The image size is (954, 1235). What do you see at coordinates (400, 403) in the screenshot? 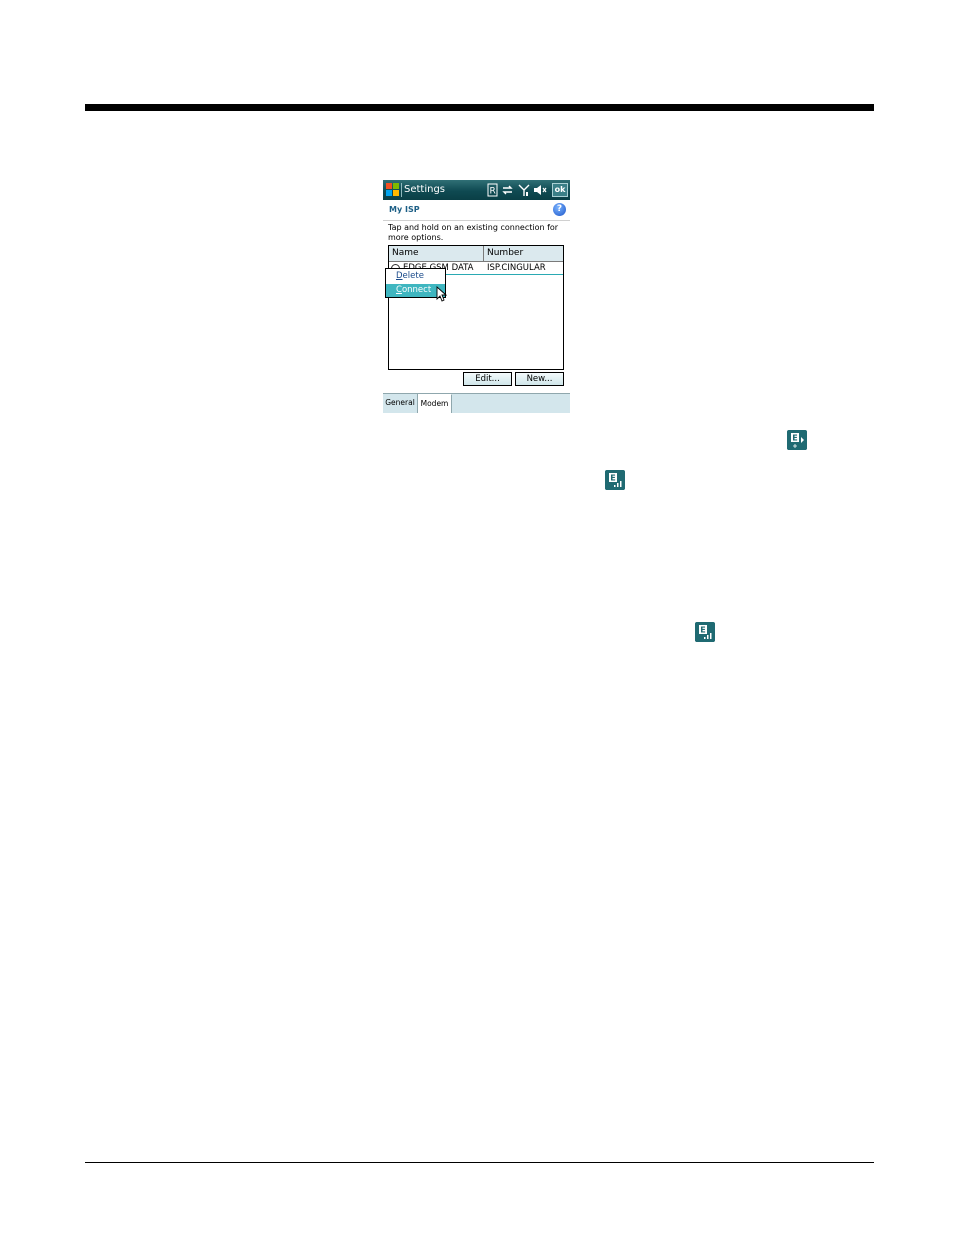
I see `tab-general: General` at bounding box center [400, 403].